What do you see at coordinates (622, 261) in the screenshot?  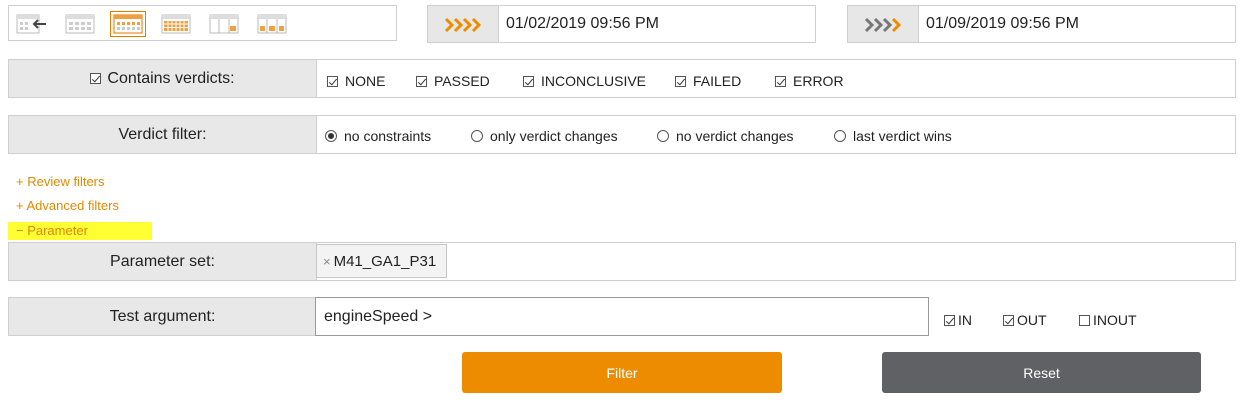 I see `parameter-set-row: Parameter set:` at bounding box center [622, 261].